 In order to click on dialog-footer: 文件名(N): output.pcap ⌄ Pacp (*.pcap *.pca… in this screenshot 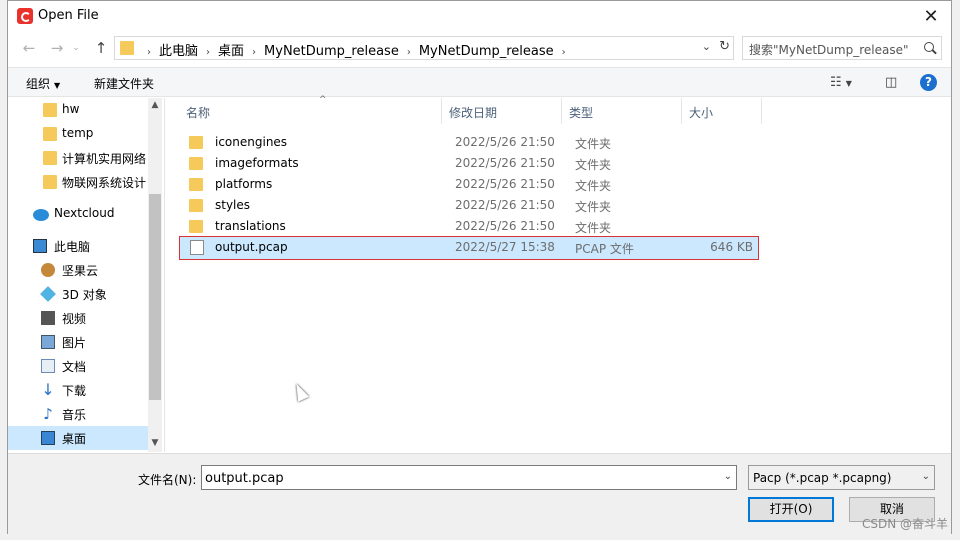, I will do `click(479, 494)`.